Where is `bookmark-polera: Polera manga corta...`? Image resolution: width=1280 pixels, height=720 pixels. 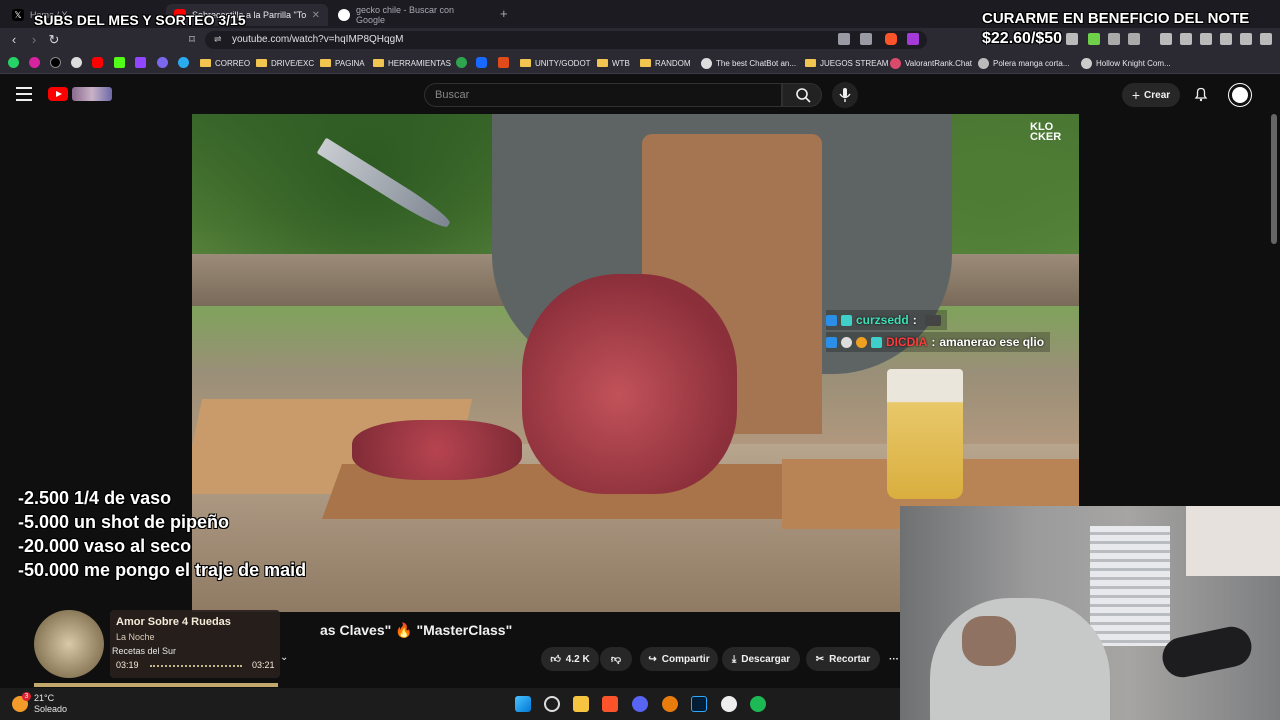
bookmark-polera: Polera manga corta... is located at coordinates (1023, 63).